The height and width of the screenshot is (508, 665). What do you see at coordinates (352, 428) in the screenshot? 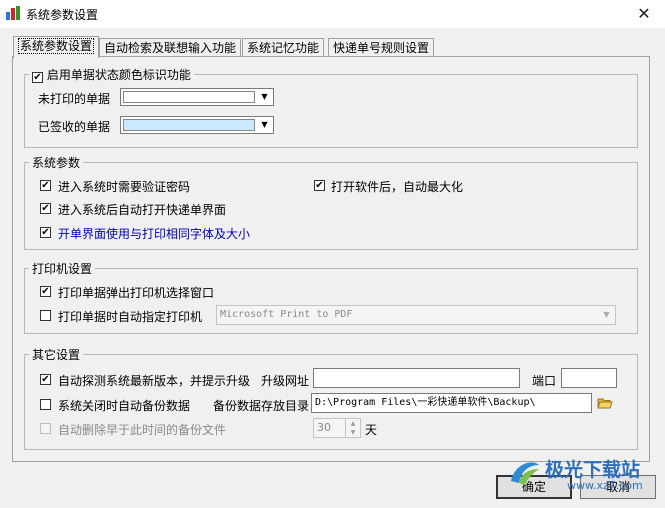
I see `spinner-arrows-icon: ▲ ▼` at bounding box center [352, 428].